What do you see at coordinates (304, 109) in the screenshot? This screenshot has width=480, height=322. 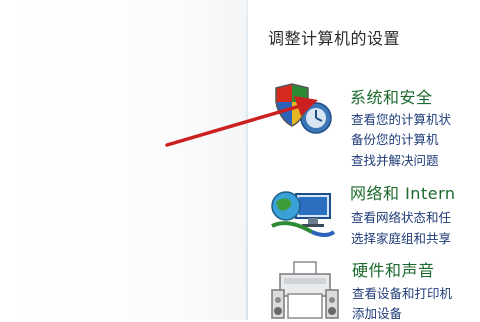 I see `shield-icon` at bounding box center [304, 109].